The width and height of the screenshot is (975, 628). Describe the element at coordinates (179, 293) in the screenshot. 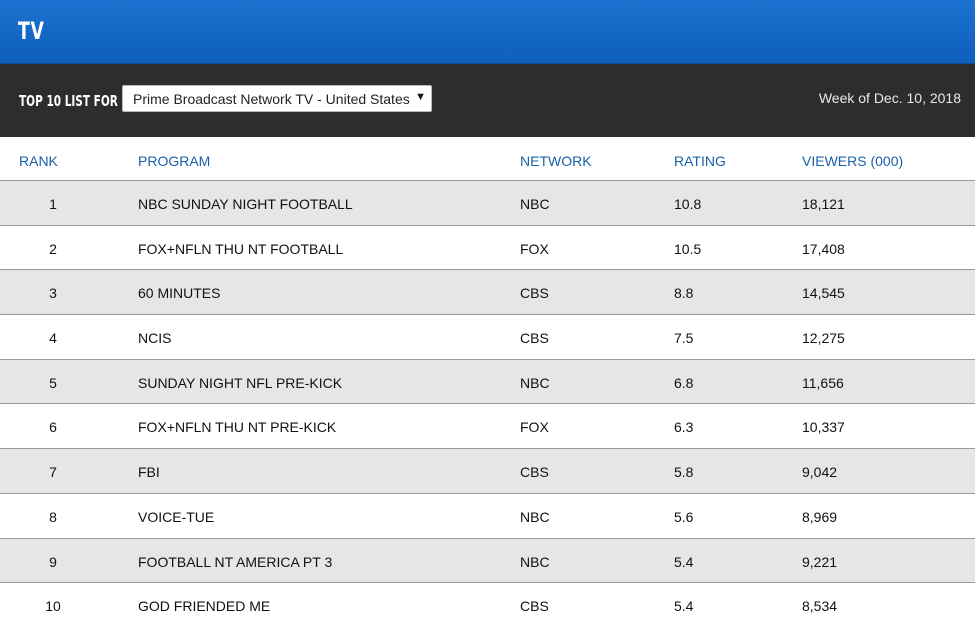

I see `program-cell: 60 MINUTES` at that location.